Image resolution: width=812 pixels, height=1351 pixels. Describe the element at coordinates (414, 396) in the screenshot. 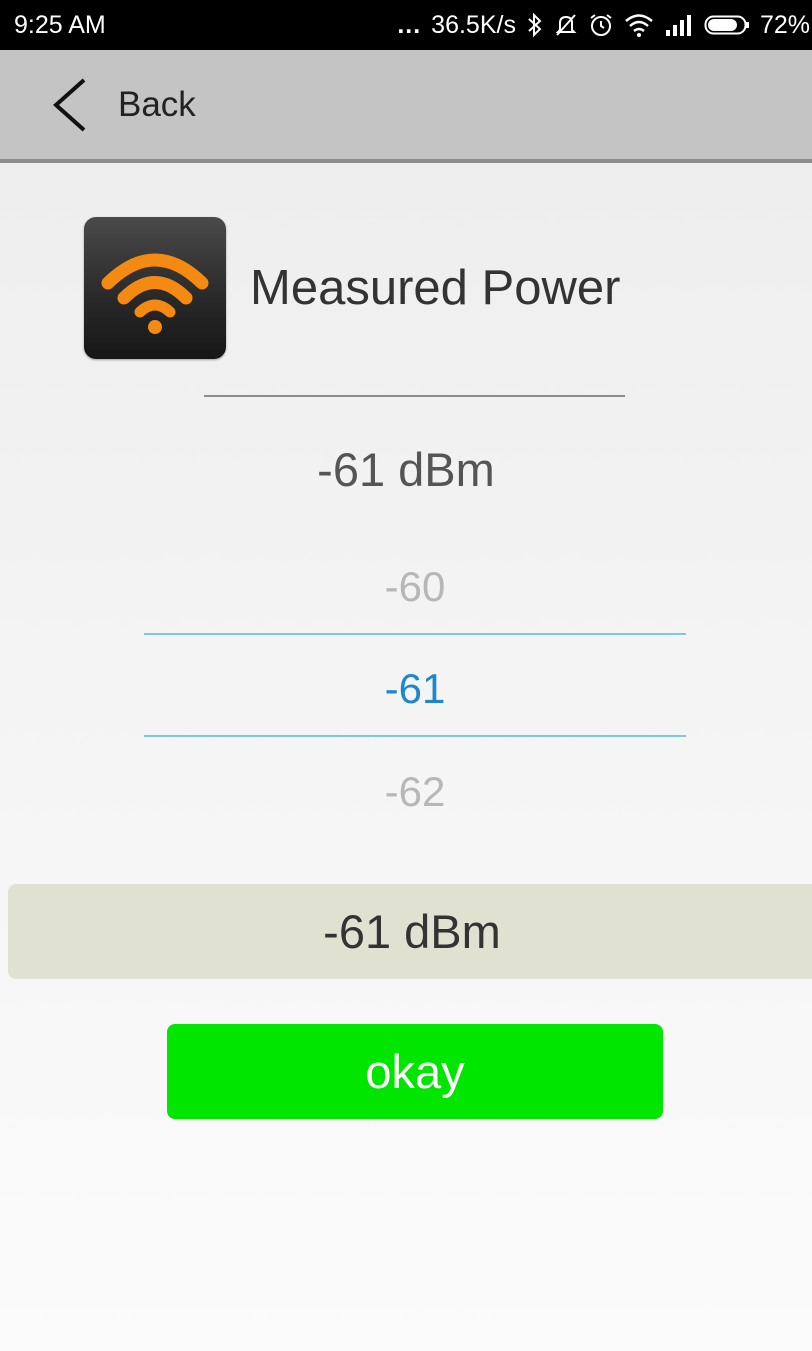

I see `title-divider` at that location.